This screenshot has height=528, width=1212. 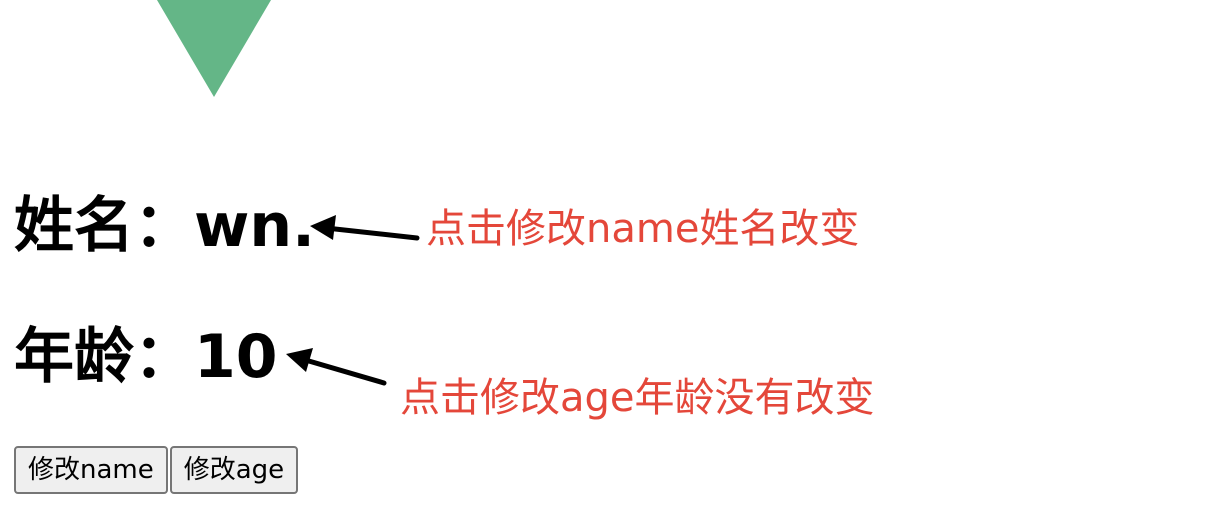 I want to click on name-line: 姓名：wn., so click(x=164, y=226).